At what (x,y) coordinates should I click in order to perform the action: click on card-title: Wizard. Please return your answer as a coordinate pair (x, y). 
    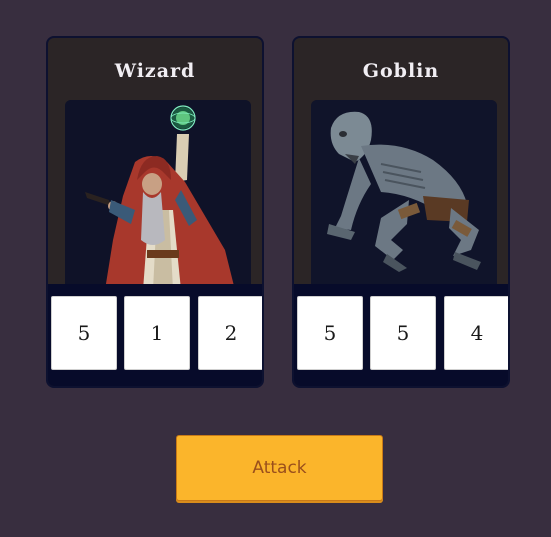
    Looking at the image, I should click on (155, 71).